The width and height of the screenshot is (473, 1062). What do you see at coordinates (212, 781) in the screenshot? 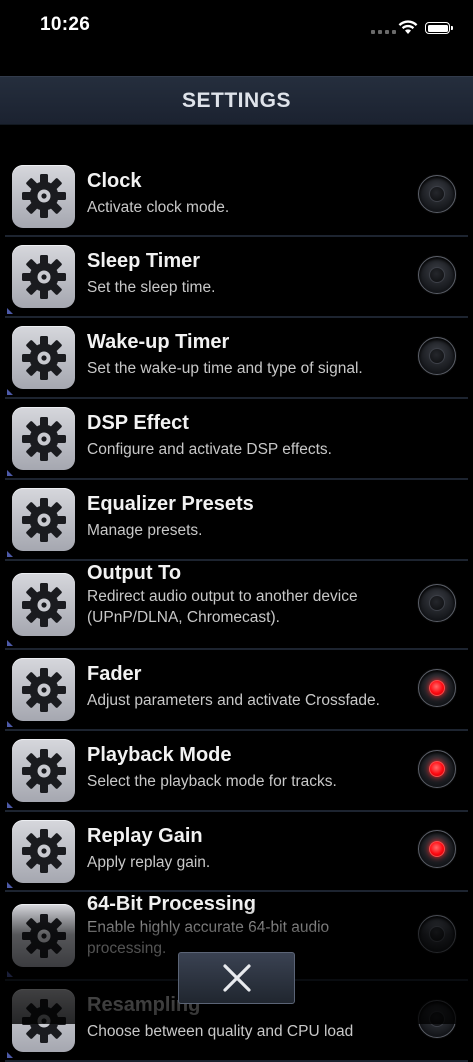
I see `settings-row-subtitle: Select the playback mode for tracks.` at bounding box center [212, 781].